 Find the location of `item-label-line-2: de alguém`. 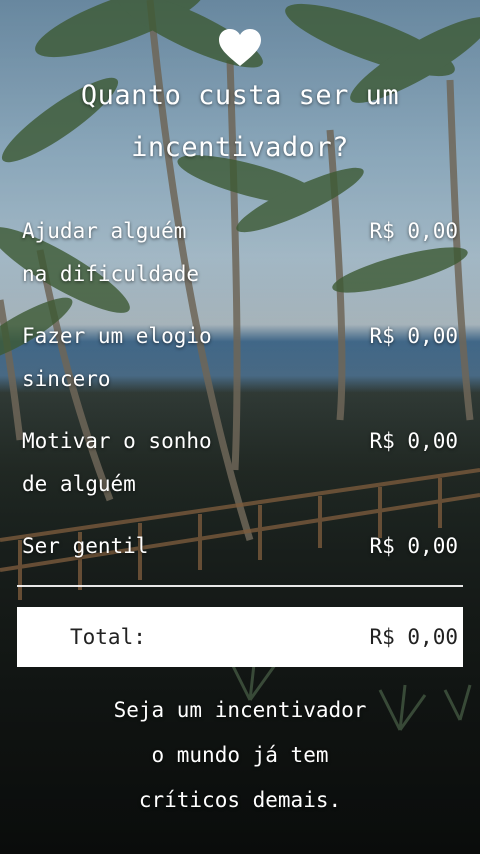

item-label-line-2: de alguém is located at coordinates (79, 484).